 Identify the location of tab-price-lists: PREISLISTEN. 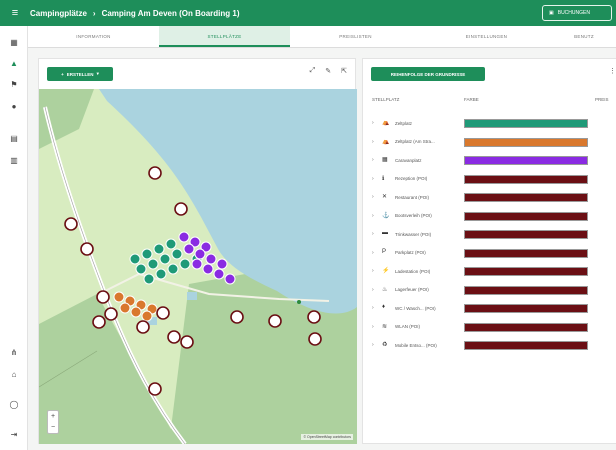
(355, 36).